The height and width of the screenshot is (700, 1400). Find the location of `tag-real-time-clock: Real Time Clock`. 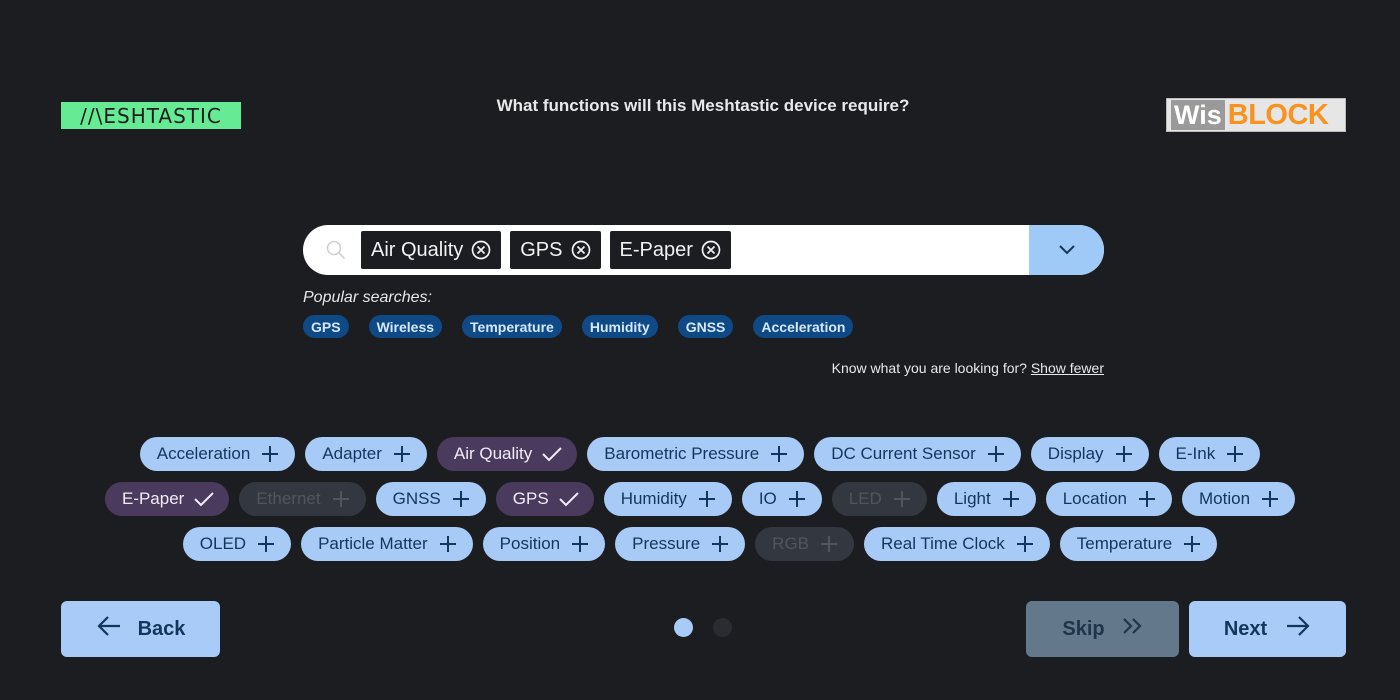

tag-real-time-clock: Real Time Clock is located at coordinates (957, 544).